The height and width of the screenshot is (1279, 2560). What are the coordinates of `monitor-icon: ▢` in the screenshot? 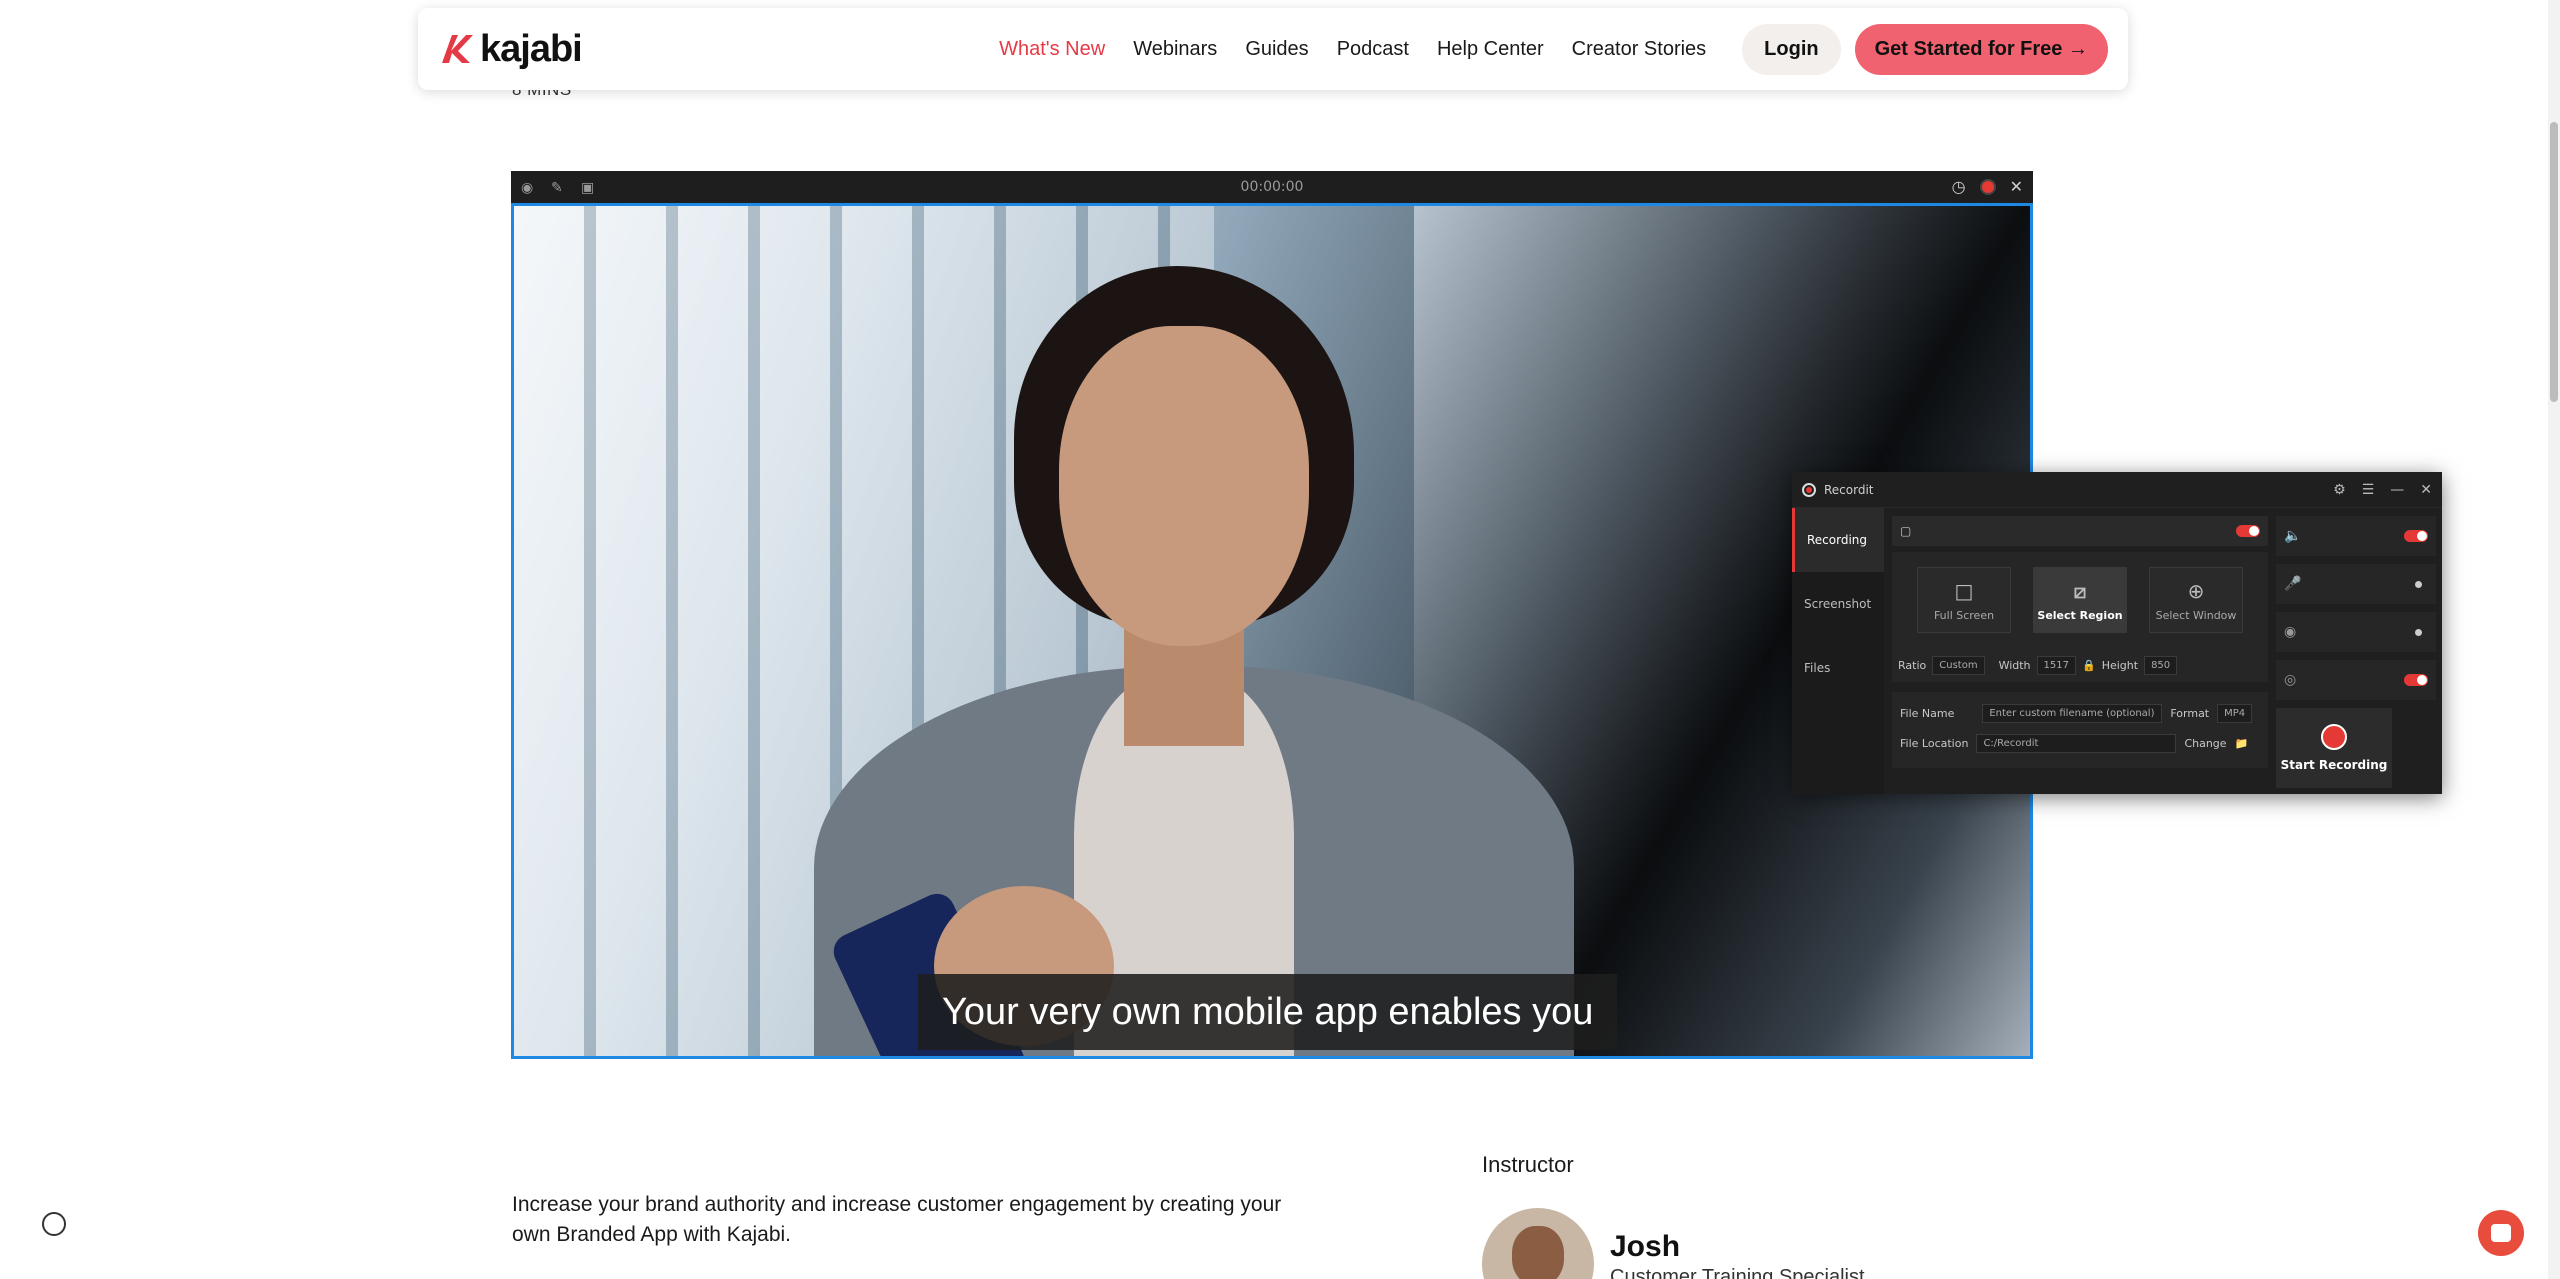 It's located at (1906, 531).